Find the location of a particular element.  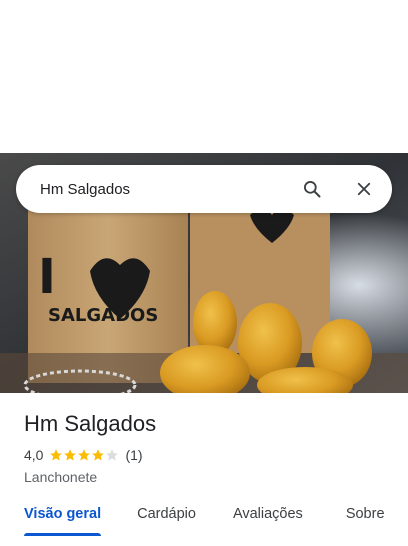

search-button is located at coordinates (312, 189).